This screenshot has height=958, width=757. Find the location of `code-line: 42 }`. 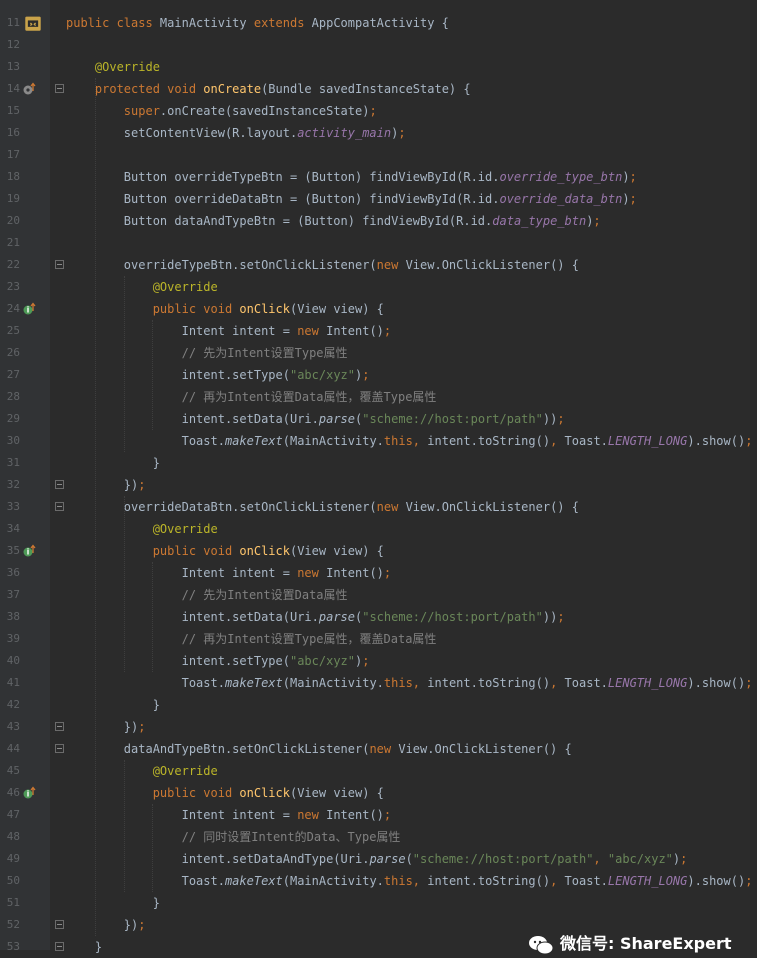

code-line: 42 } is located at coordinates (378, 705).